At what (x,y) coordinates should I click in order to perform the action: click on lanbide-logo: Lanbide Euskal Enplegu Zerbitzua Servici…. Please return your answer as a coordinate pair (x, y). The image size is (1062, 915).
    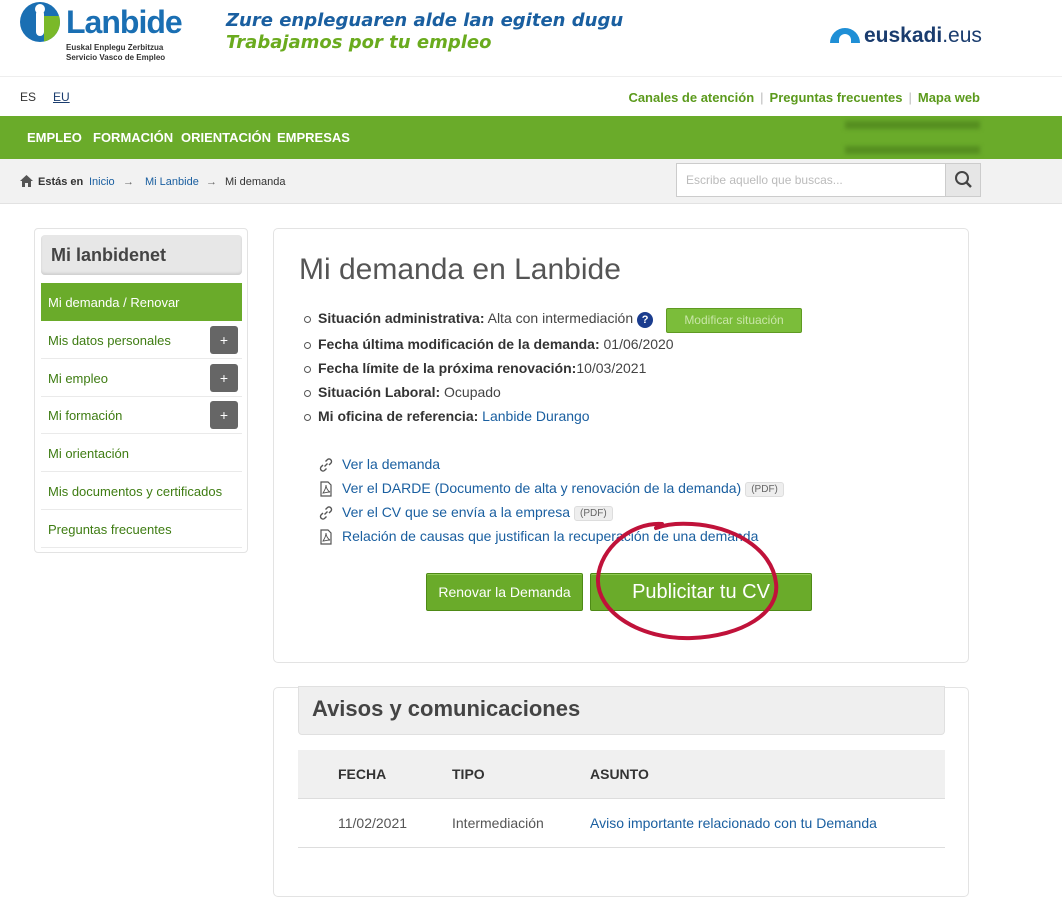
    Looking at the image, I should click on (101, 33).